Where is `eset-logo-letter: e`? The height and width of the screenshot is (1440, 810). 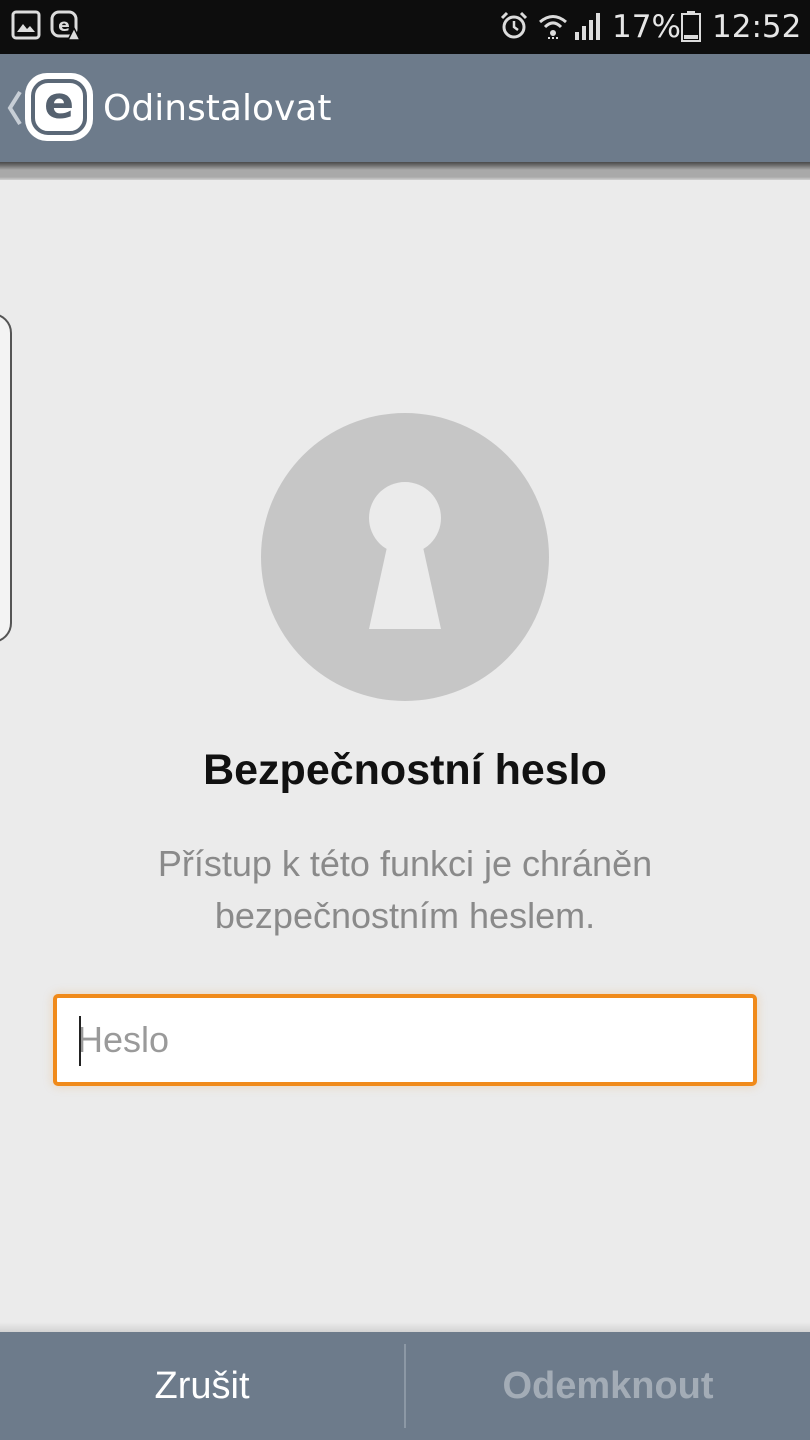 eset-logo-letter: e is located at coordinates (59, 103).